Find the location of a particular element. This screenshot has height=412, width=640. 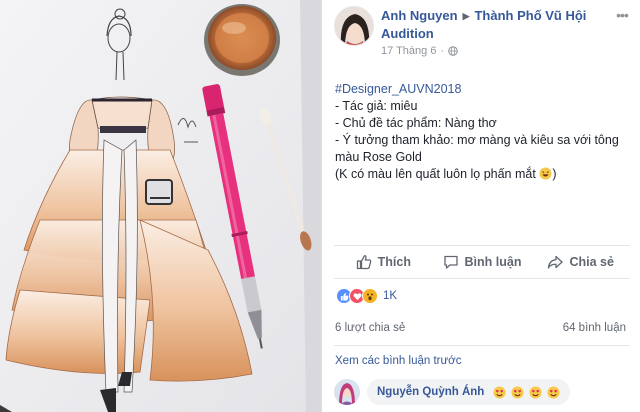

like-button: Thích is located at coordinates (383, 262).